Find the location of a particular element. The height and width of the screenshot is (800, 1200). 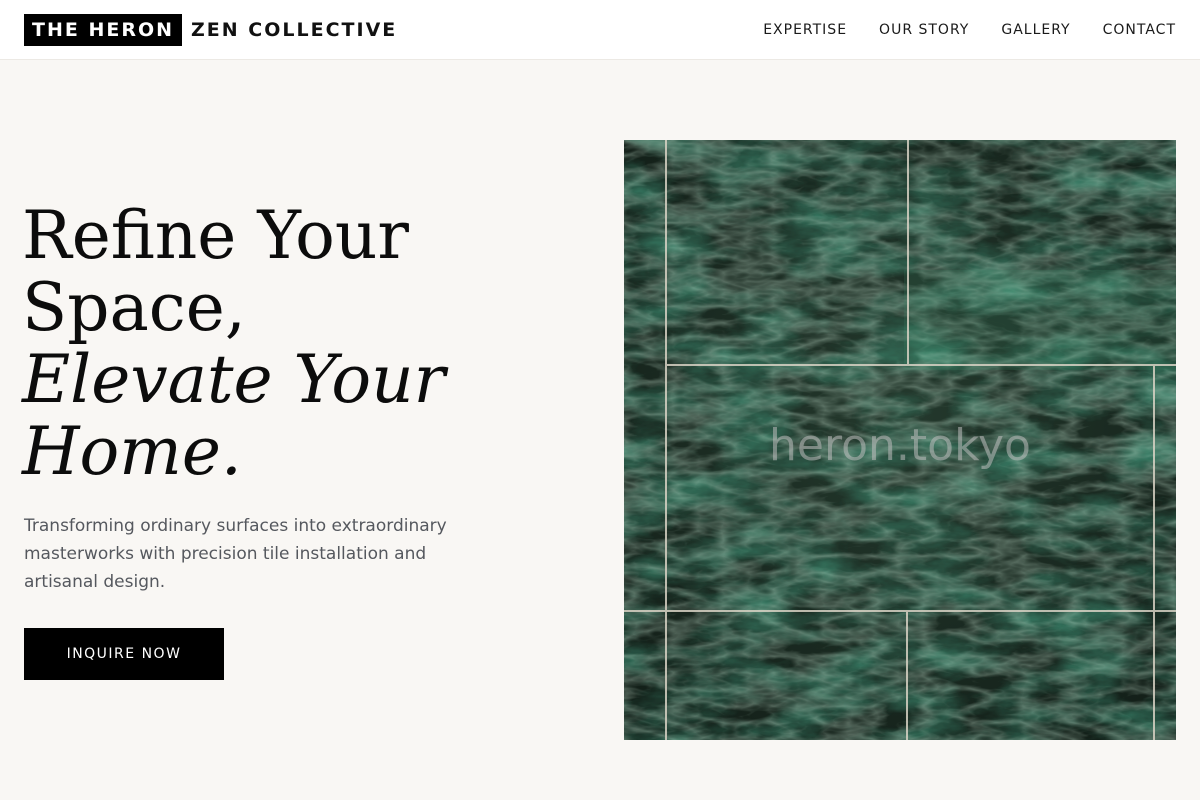

hero-title-italic-line-1: Elevate Your is located at coordinates (234, 379).